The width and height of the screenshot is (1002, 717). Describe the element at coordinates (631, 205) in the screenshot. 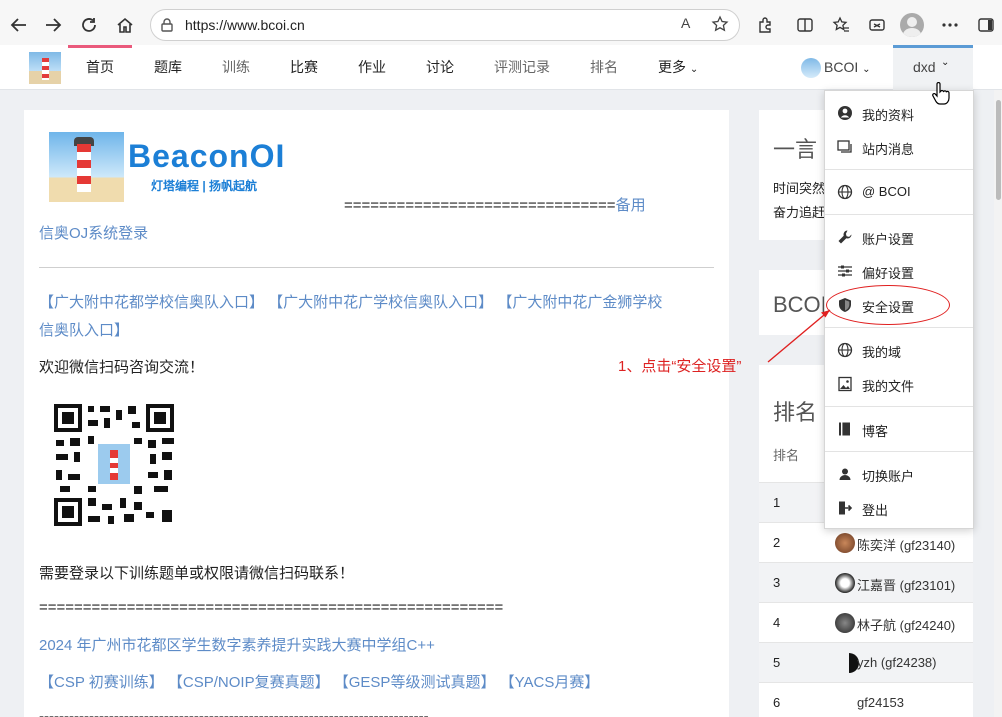

I see `backup-link: 备用` at that location.